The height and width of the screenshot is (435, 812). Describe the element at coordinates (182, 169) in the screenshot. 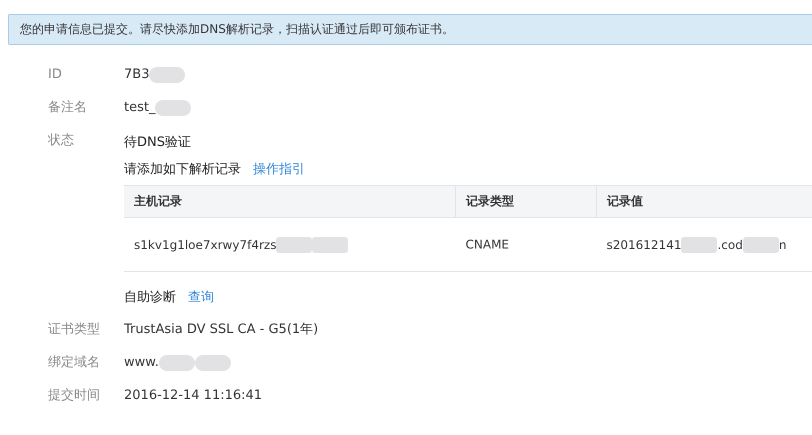

I see `instruction-text: 请添加如下解析记录` at that location.